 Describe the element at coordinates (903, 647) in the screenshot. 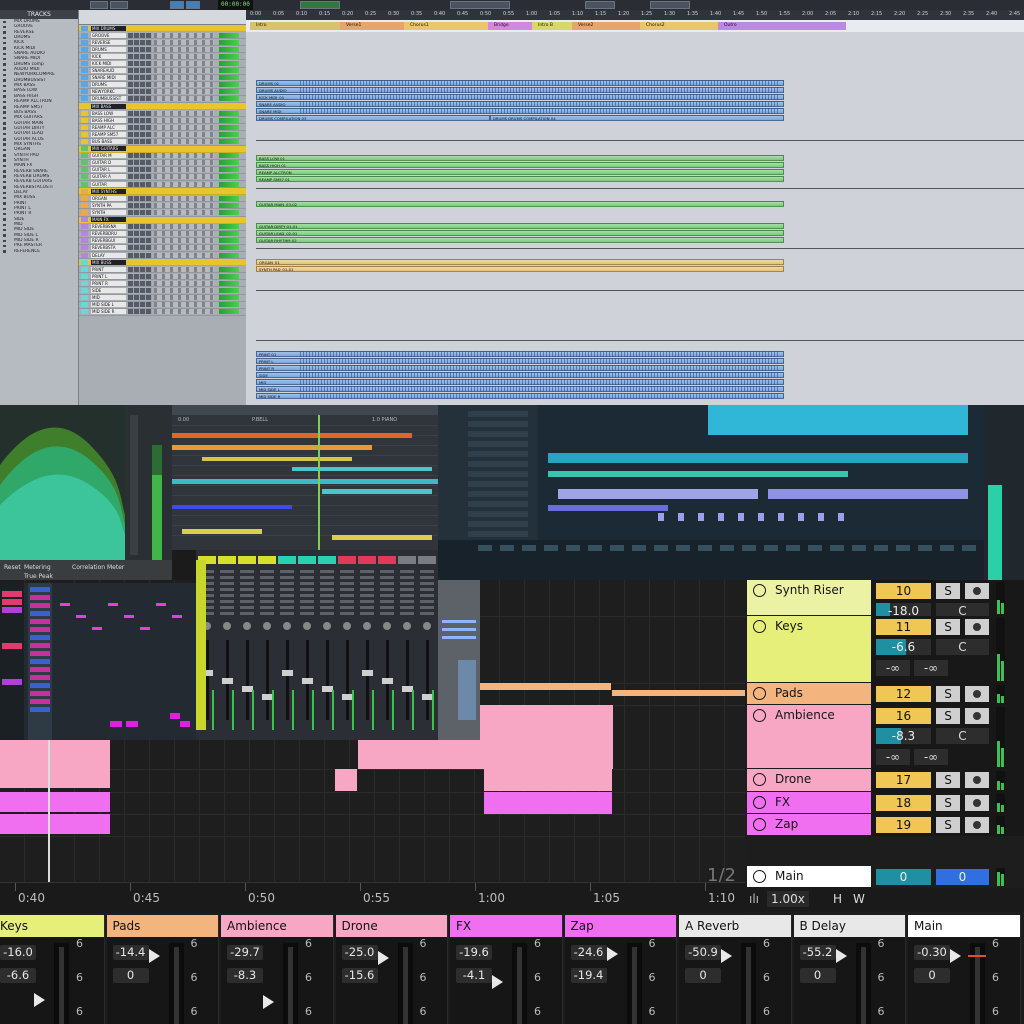

I see `volume-control: -6.6` at that location.